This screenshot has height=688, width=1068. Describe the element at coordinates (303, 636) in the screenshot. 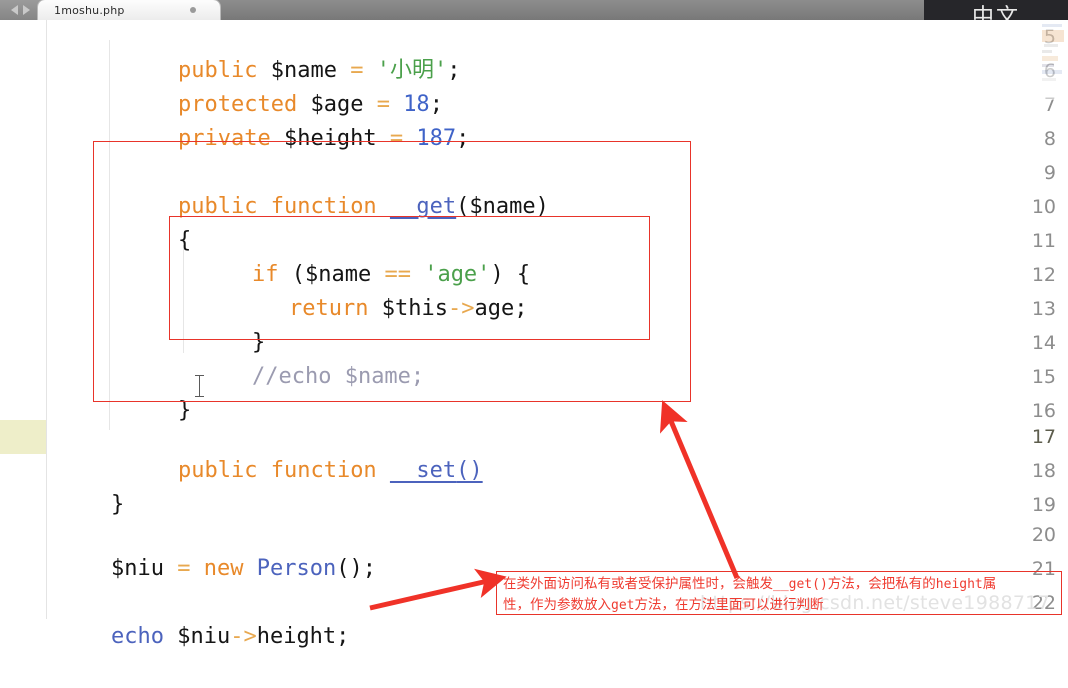

I see `token-property: height;` at that location.